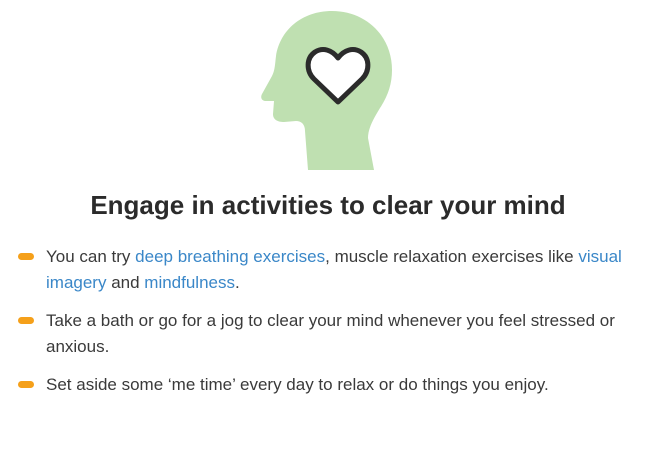 The height and width of the screenshot is (450, 656). I want to click on tip-text: and, so click(125, 282).